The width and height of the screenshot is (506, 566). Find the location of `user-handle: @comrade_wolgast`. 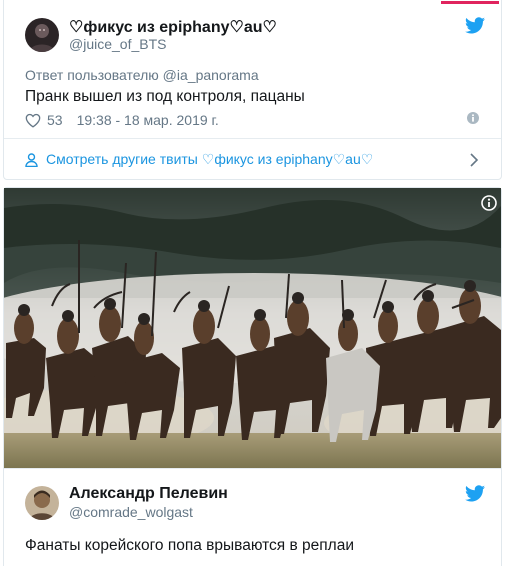

user-handle: @comrade_wolgast is located at coordinates (131, 512).